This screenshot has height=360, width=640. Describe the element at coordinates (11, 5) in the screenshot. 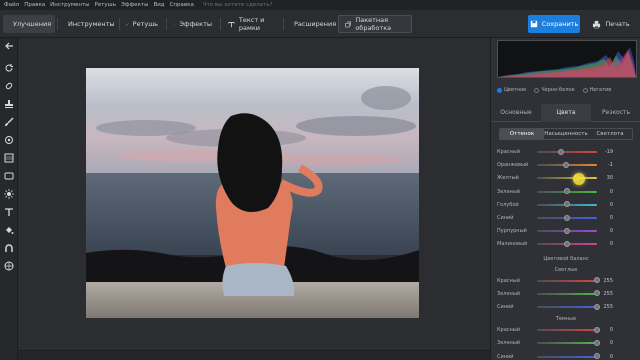

I see `menu-file: Файл` at that location.